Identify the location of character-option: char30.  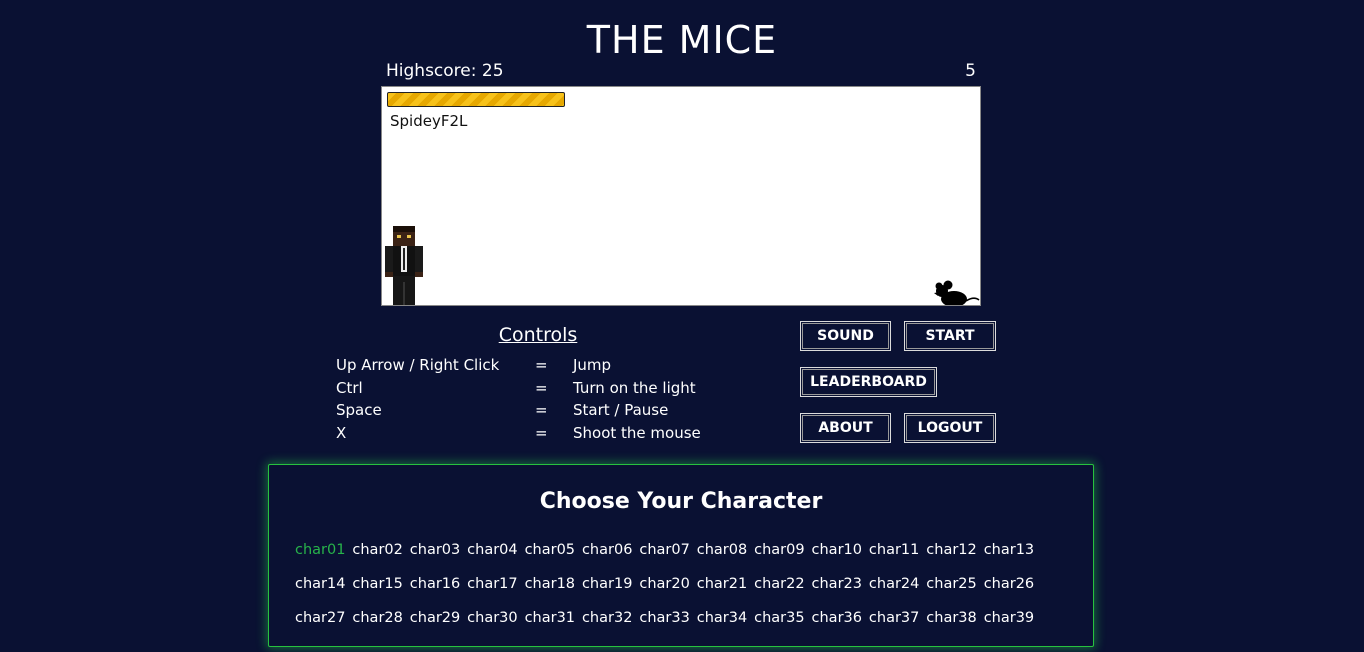
(495, 618).